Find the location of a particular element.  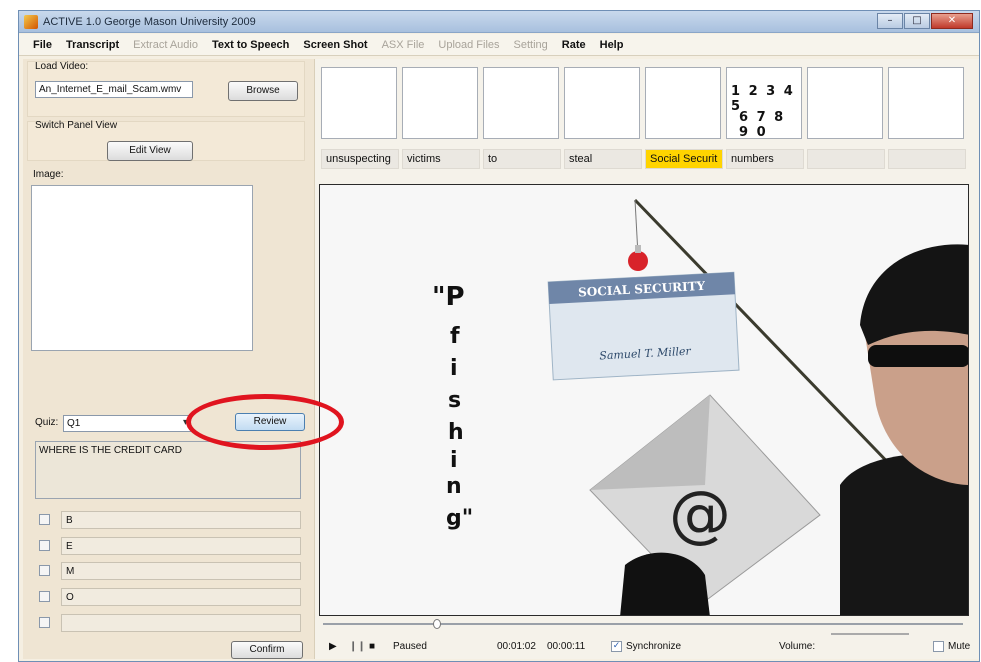

scene-letter: "P is located at coordinates (448, 297).